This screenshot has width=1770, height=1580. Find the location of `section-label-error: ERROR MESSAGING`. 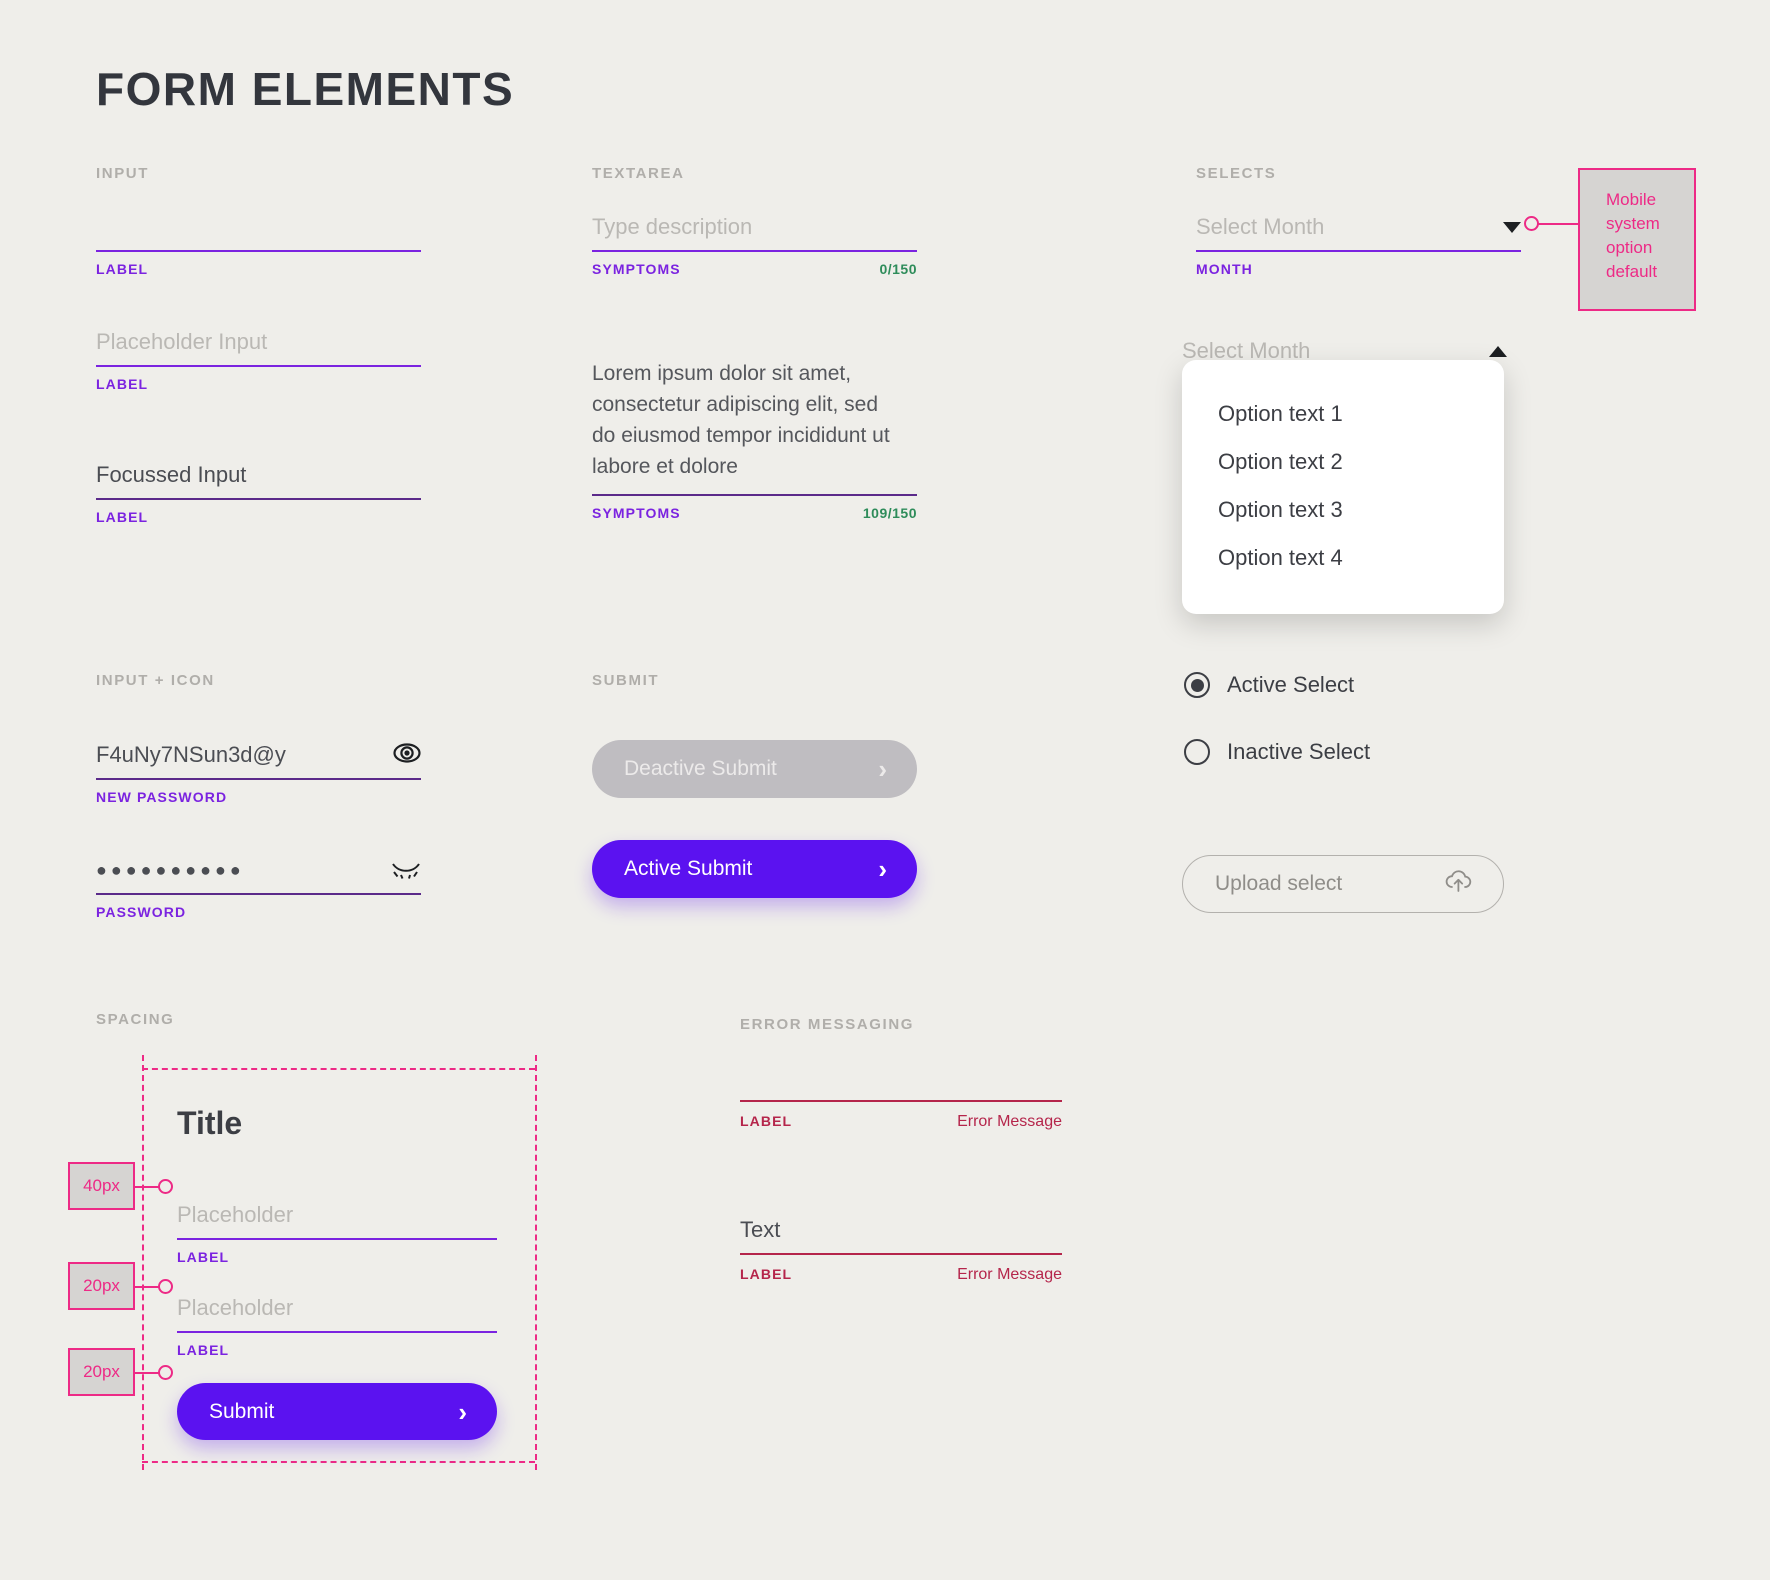

section-label-error: ERROR MESSAGING is located at coordinates (827, 1024).